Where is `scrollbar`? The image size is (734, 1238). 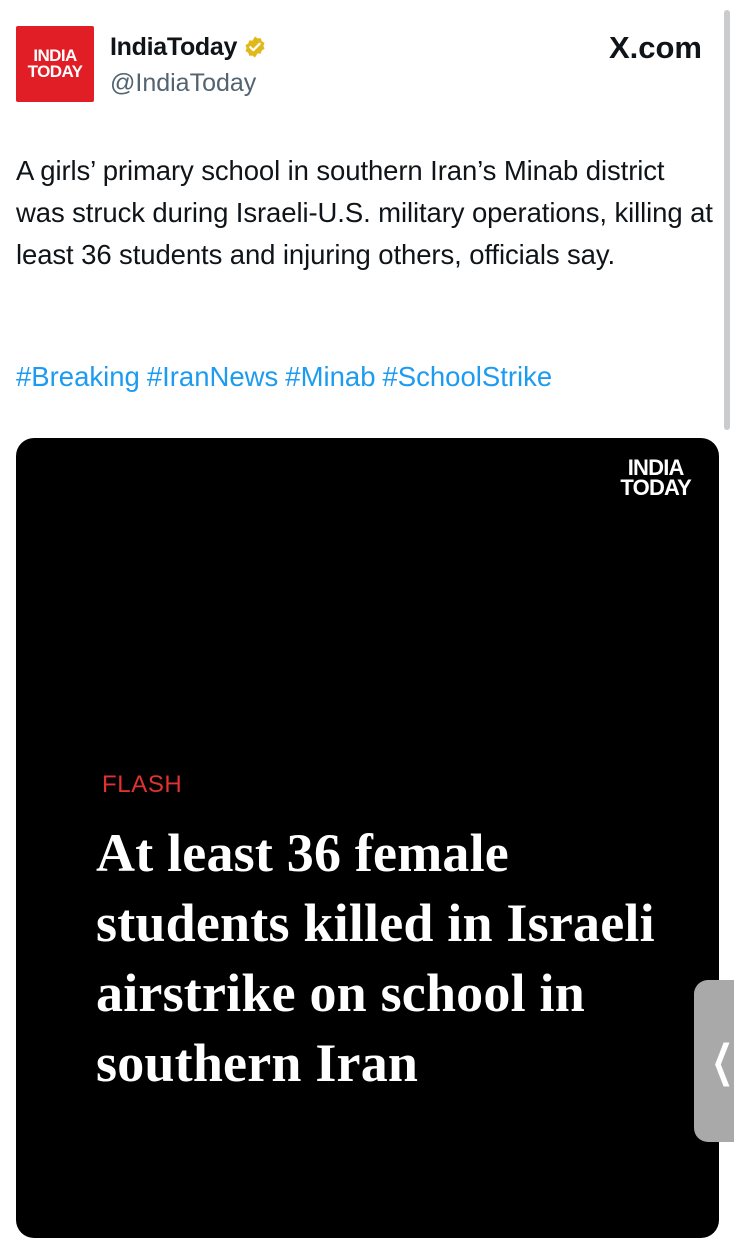
scrollbar is located at coordinates (727, 220).